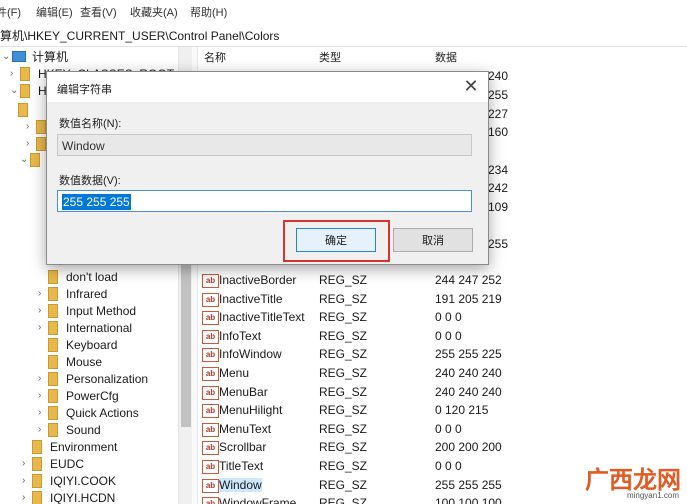  Describe the element at coordinates (96, 202) in the screenshot. I see `value-data-selection: 255 255 255` at that location.